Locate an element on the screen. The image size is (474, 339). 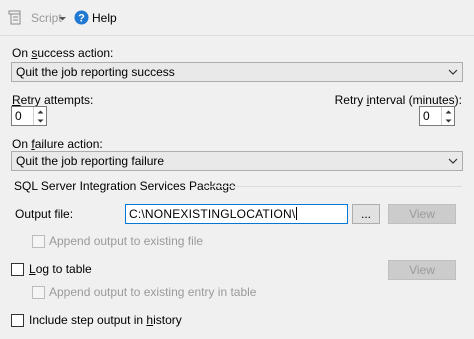
retry-interval-label: Retry interval (minutes): is located at coordinates (398, 100).